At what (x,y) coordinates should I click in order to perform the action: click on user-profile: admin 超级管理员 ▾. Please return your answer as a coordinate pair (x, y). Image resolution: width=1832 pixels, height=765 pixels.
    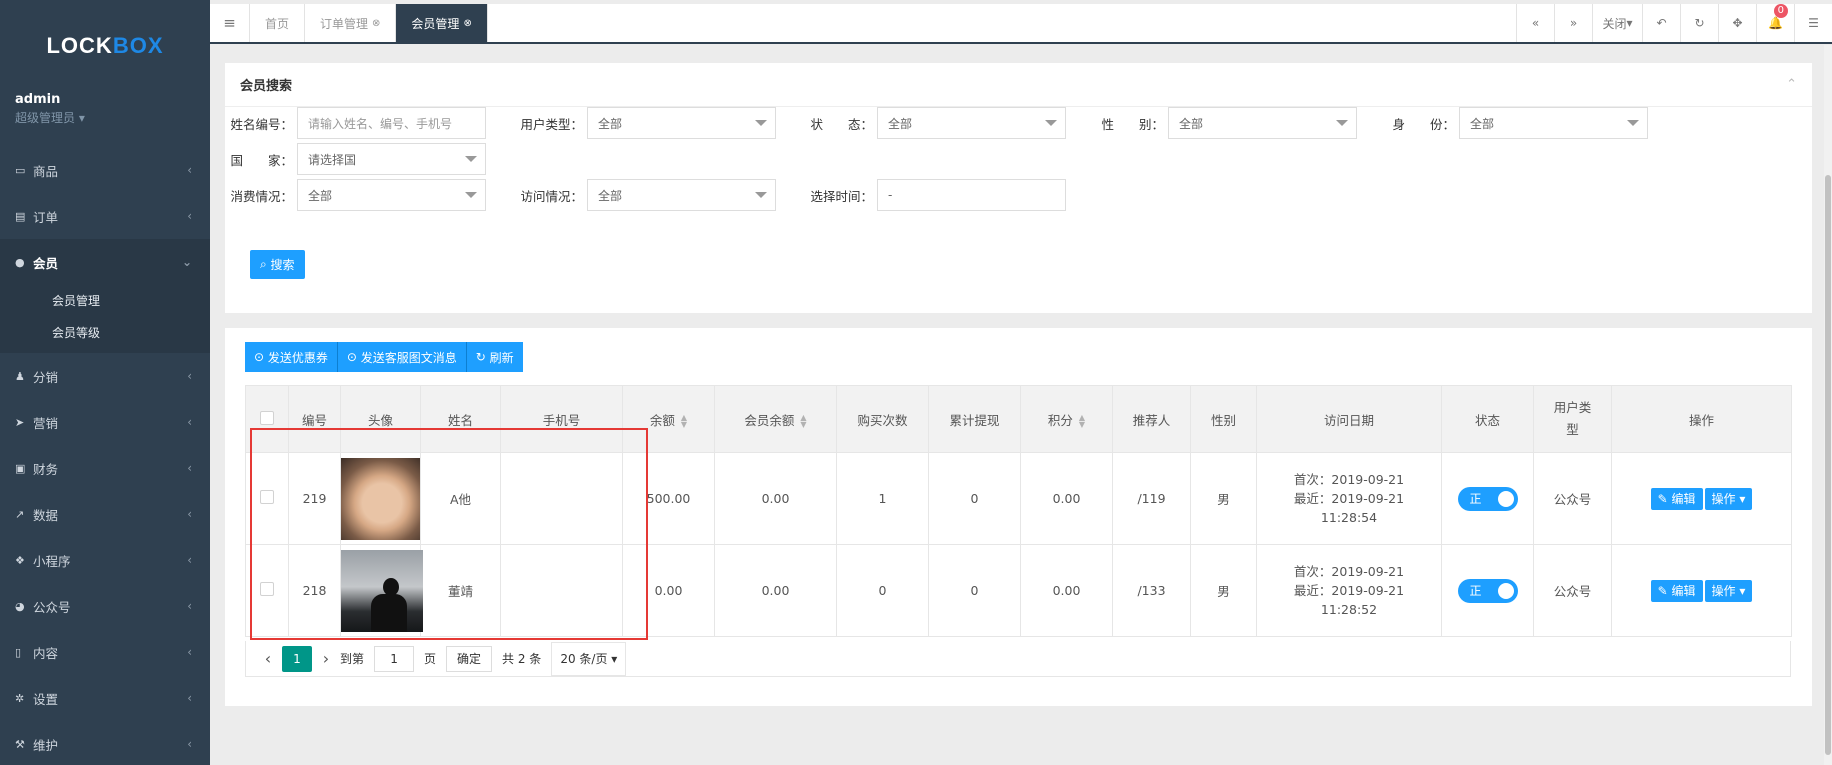
    Looking at the image, I should click on (105, 114).